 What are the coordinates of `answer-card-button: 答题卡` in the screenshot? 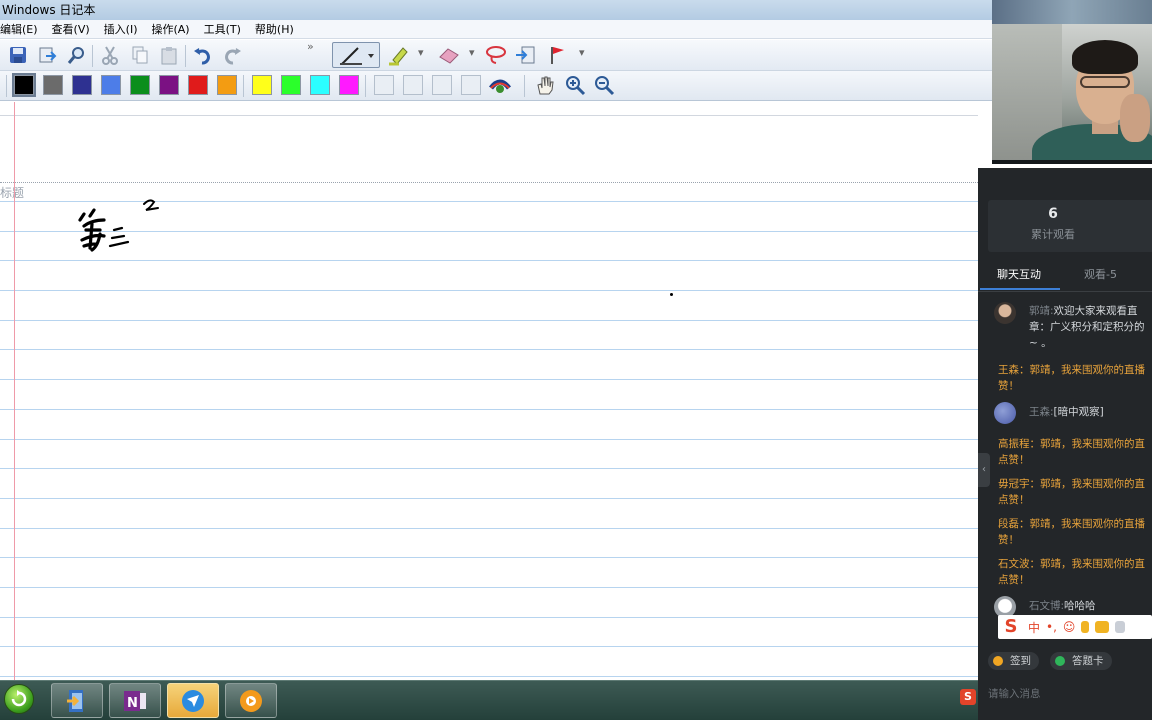 It's located at (1081, 661).